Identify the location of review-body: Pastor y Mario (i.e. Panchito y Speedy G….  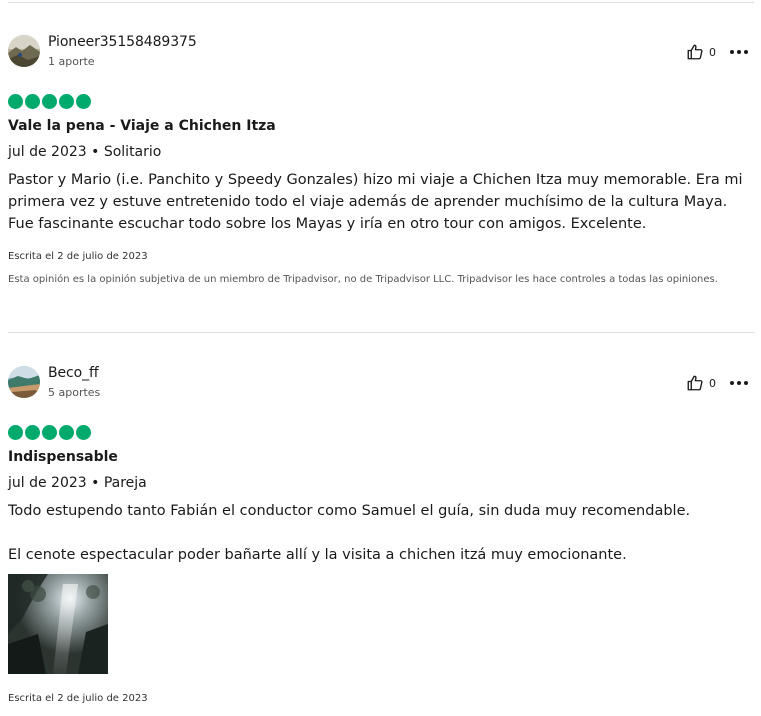
(375, 202).